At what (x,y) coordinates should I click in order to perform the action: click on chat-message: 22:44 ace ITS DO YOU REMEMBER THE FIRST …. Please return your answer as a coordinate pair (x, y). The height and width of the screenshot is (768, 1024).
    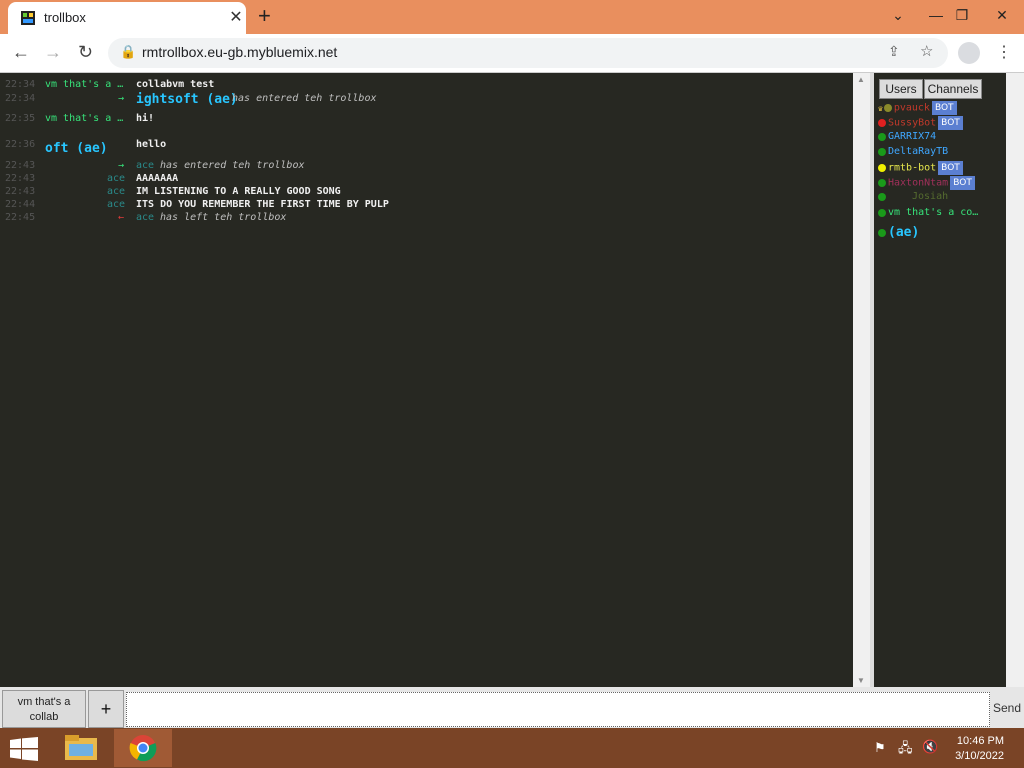
    Looking at the image, I should click on (425, 206).